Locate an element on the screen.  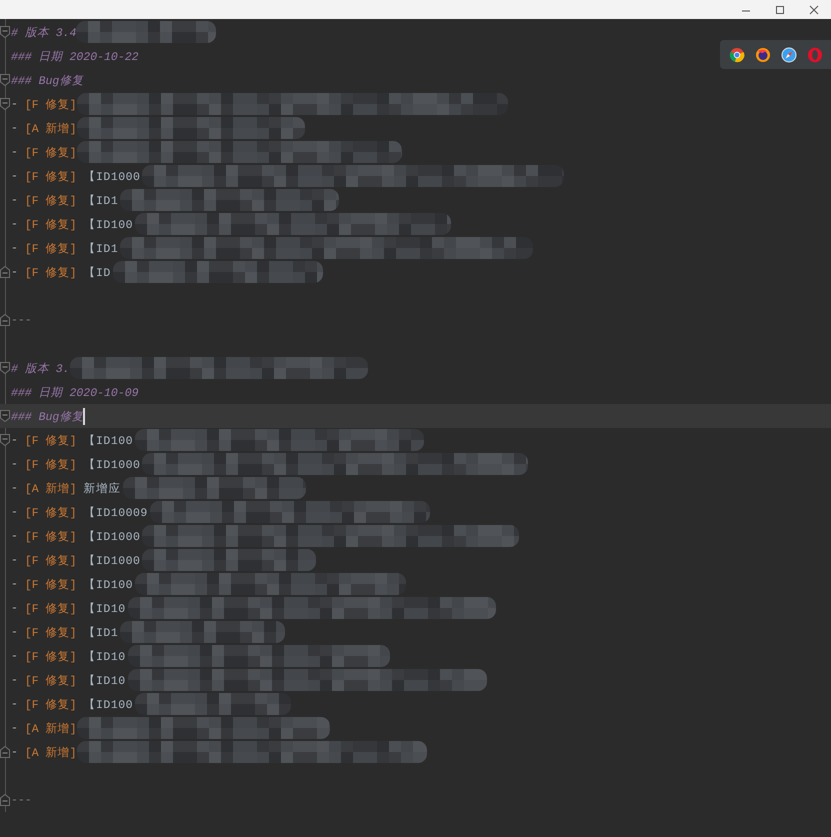
safari-icon is located at coordinates (789, 55).